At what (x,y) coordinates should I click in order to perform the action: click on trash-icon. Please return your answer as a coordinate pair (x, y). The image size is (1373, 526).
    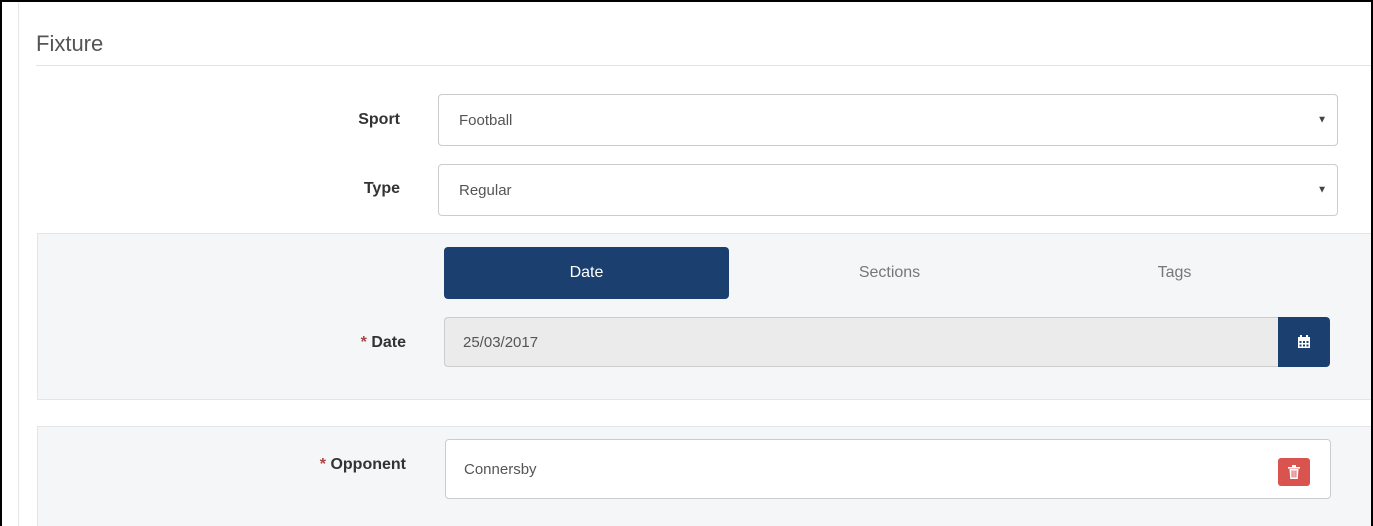
    Looking at the image, I should click on (1294, 472).